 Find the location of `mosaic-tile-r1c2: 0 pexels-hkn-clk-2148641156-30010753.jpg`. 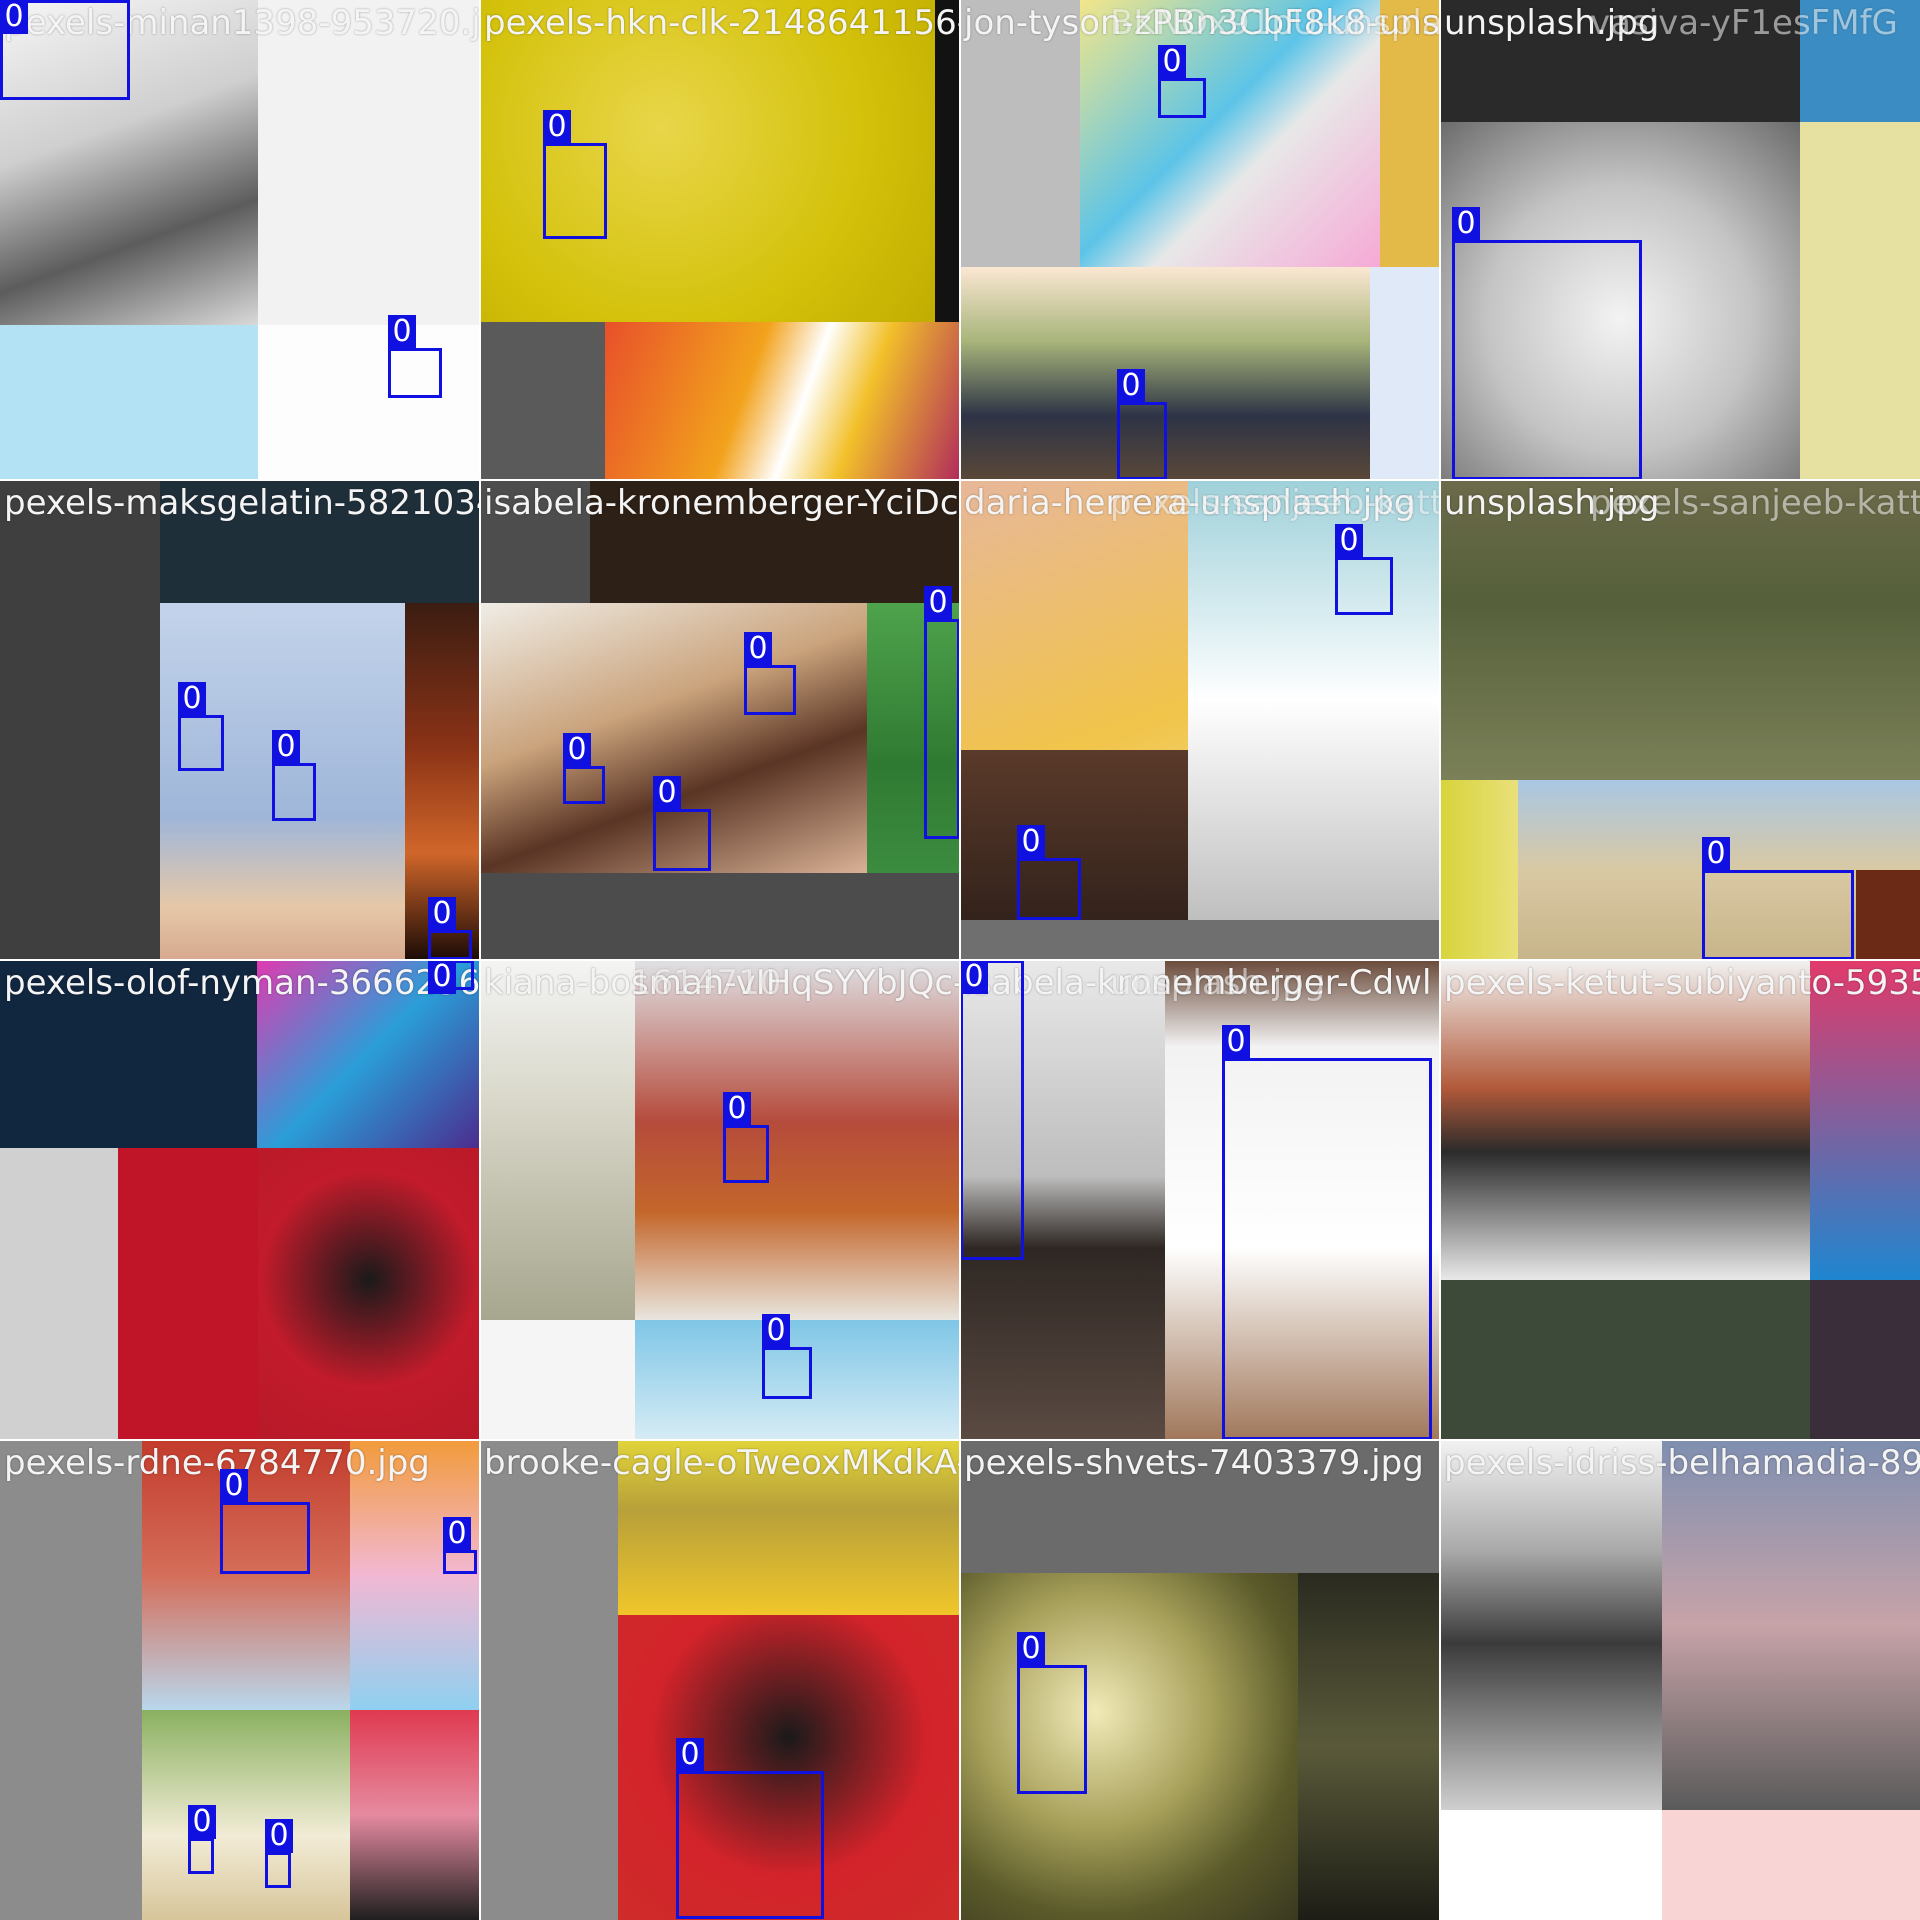

mosaic-tile-r1c2: 0 pexels-hkn-clk-2148641156-30010753.jpg is located at coordinates (720, 240).